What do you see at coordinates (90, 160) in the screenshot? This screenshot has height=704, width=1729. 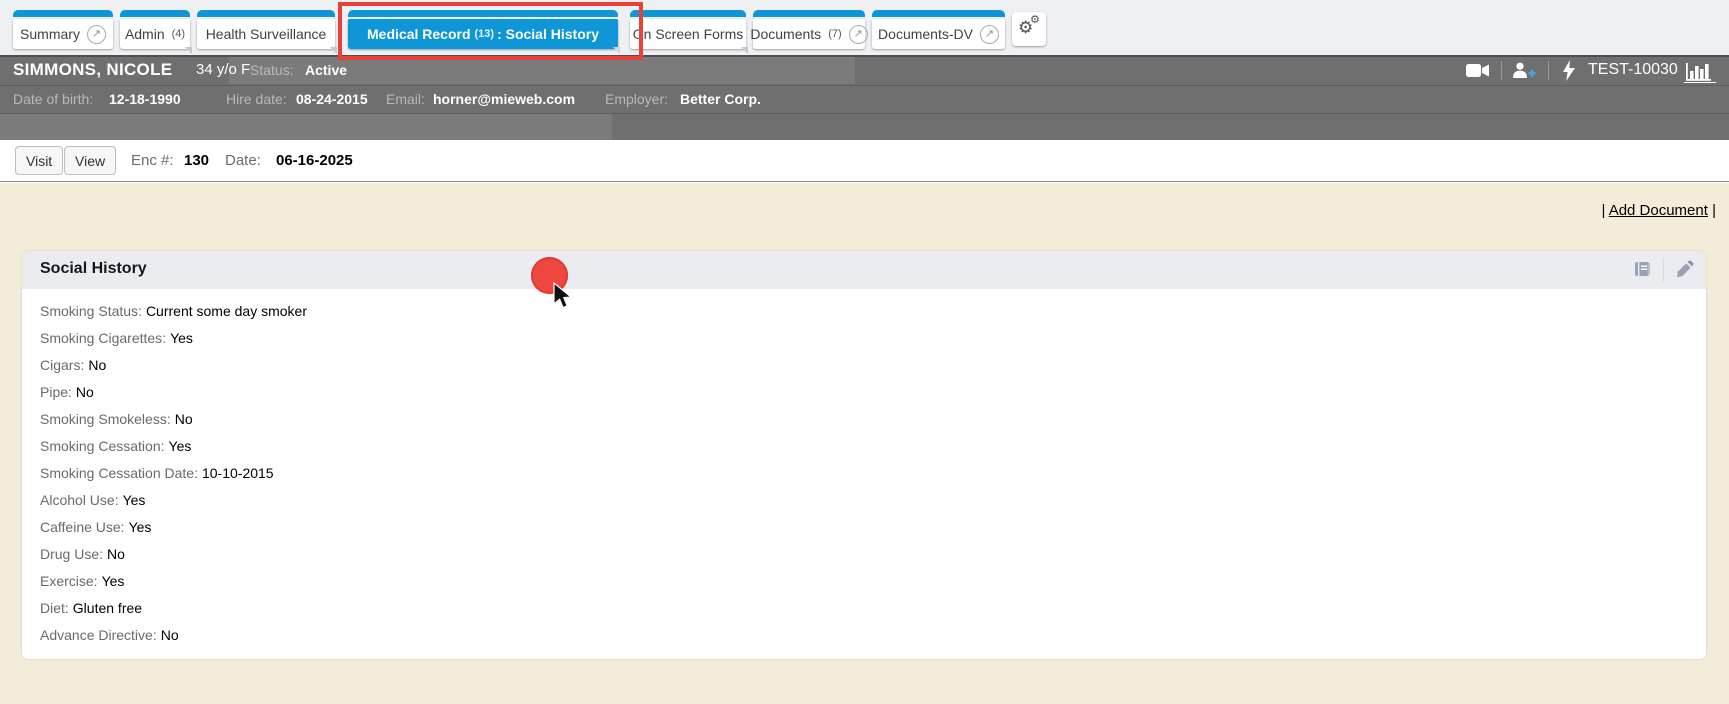 I see `view-button: View` at bounding box center [90, 160].